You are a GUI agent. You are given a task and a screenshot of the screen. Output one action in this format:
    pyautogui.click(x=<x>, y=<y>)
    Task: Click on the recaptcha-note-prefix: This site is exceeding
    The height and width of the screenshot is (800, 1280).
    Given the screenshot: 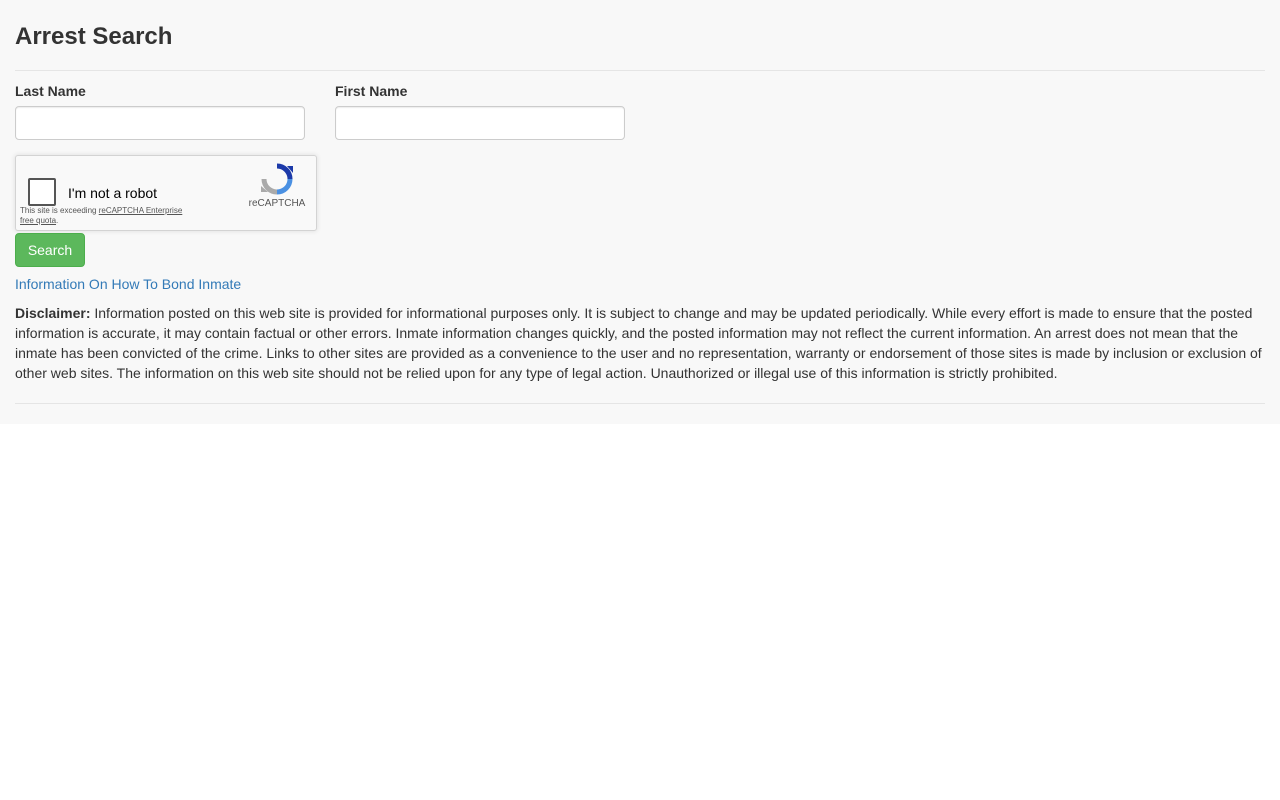 What is the action you would take?
    pyautogui.click(x=59, y=210)
    